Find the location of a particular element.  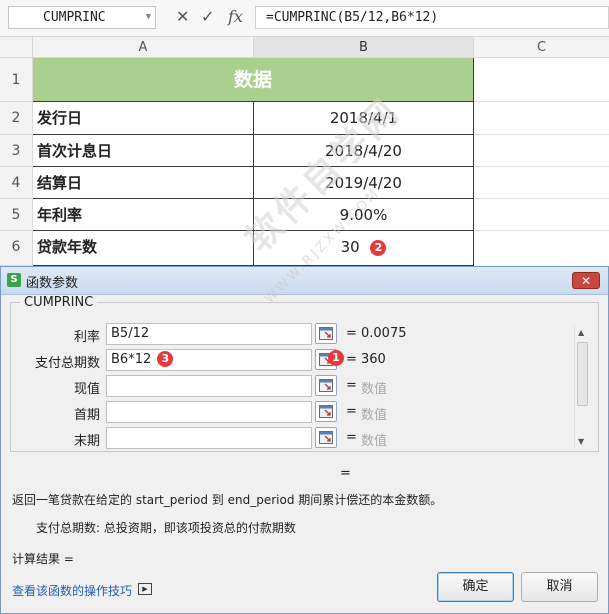

cell-b3: 2018/4/20 is located at coordinates (364, 151).